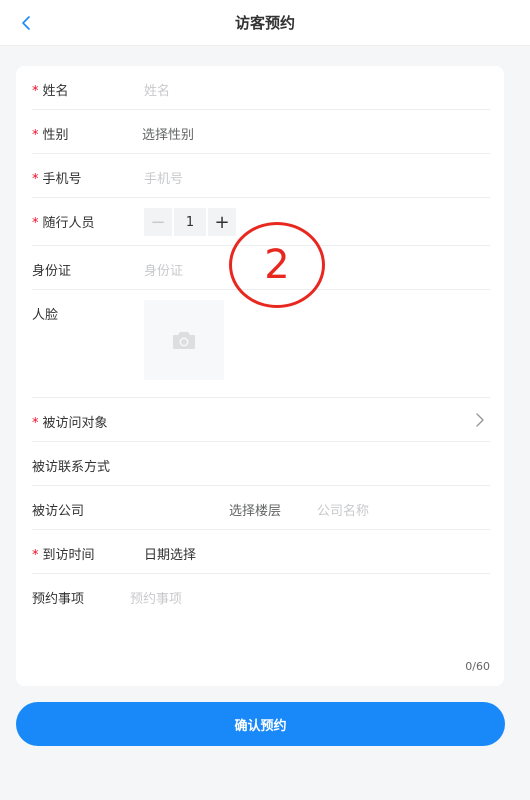  Describe the element at coordinates (168, 133) in the screenshot. I see `gender-select: 选择性别` at that location.